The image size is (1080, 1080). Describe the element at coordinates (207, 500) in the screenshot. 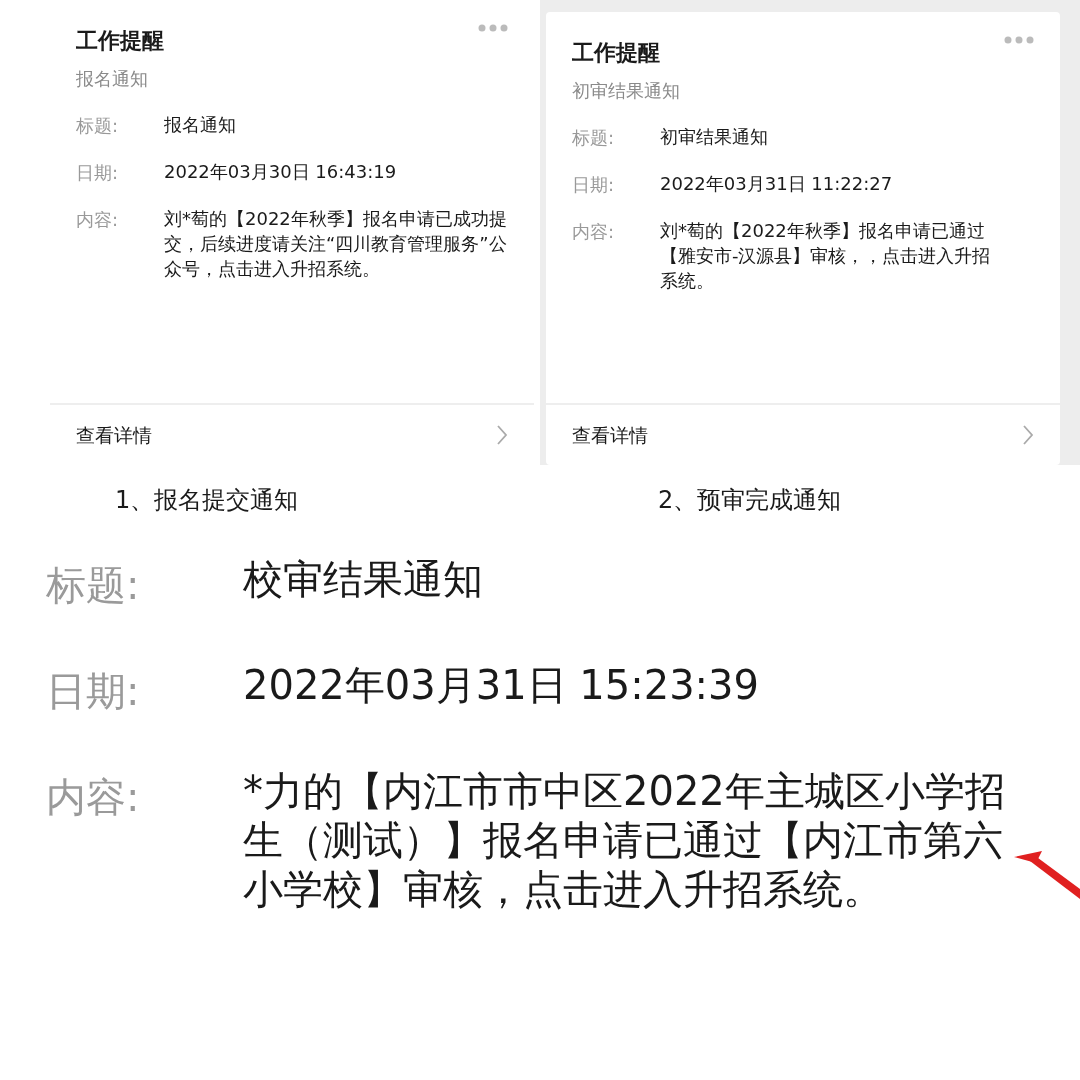

I see `caption: 1、报名提交通知` at that location.